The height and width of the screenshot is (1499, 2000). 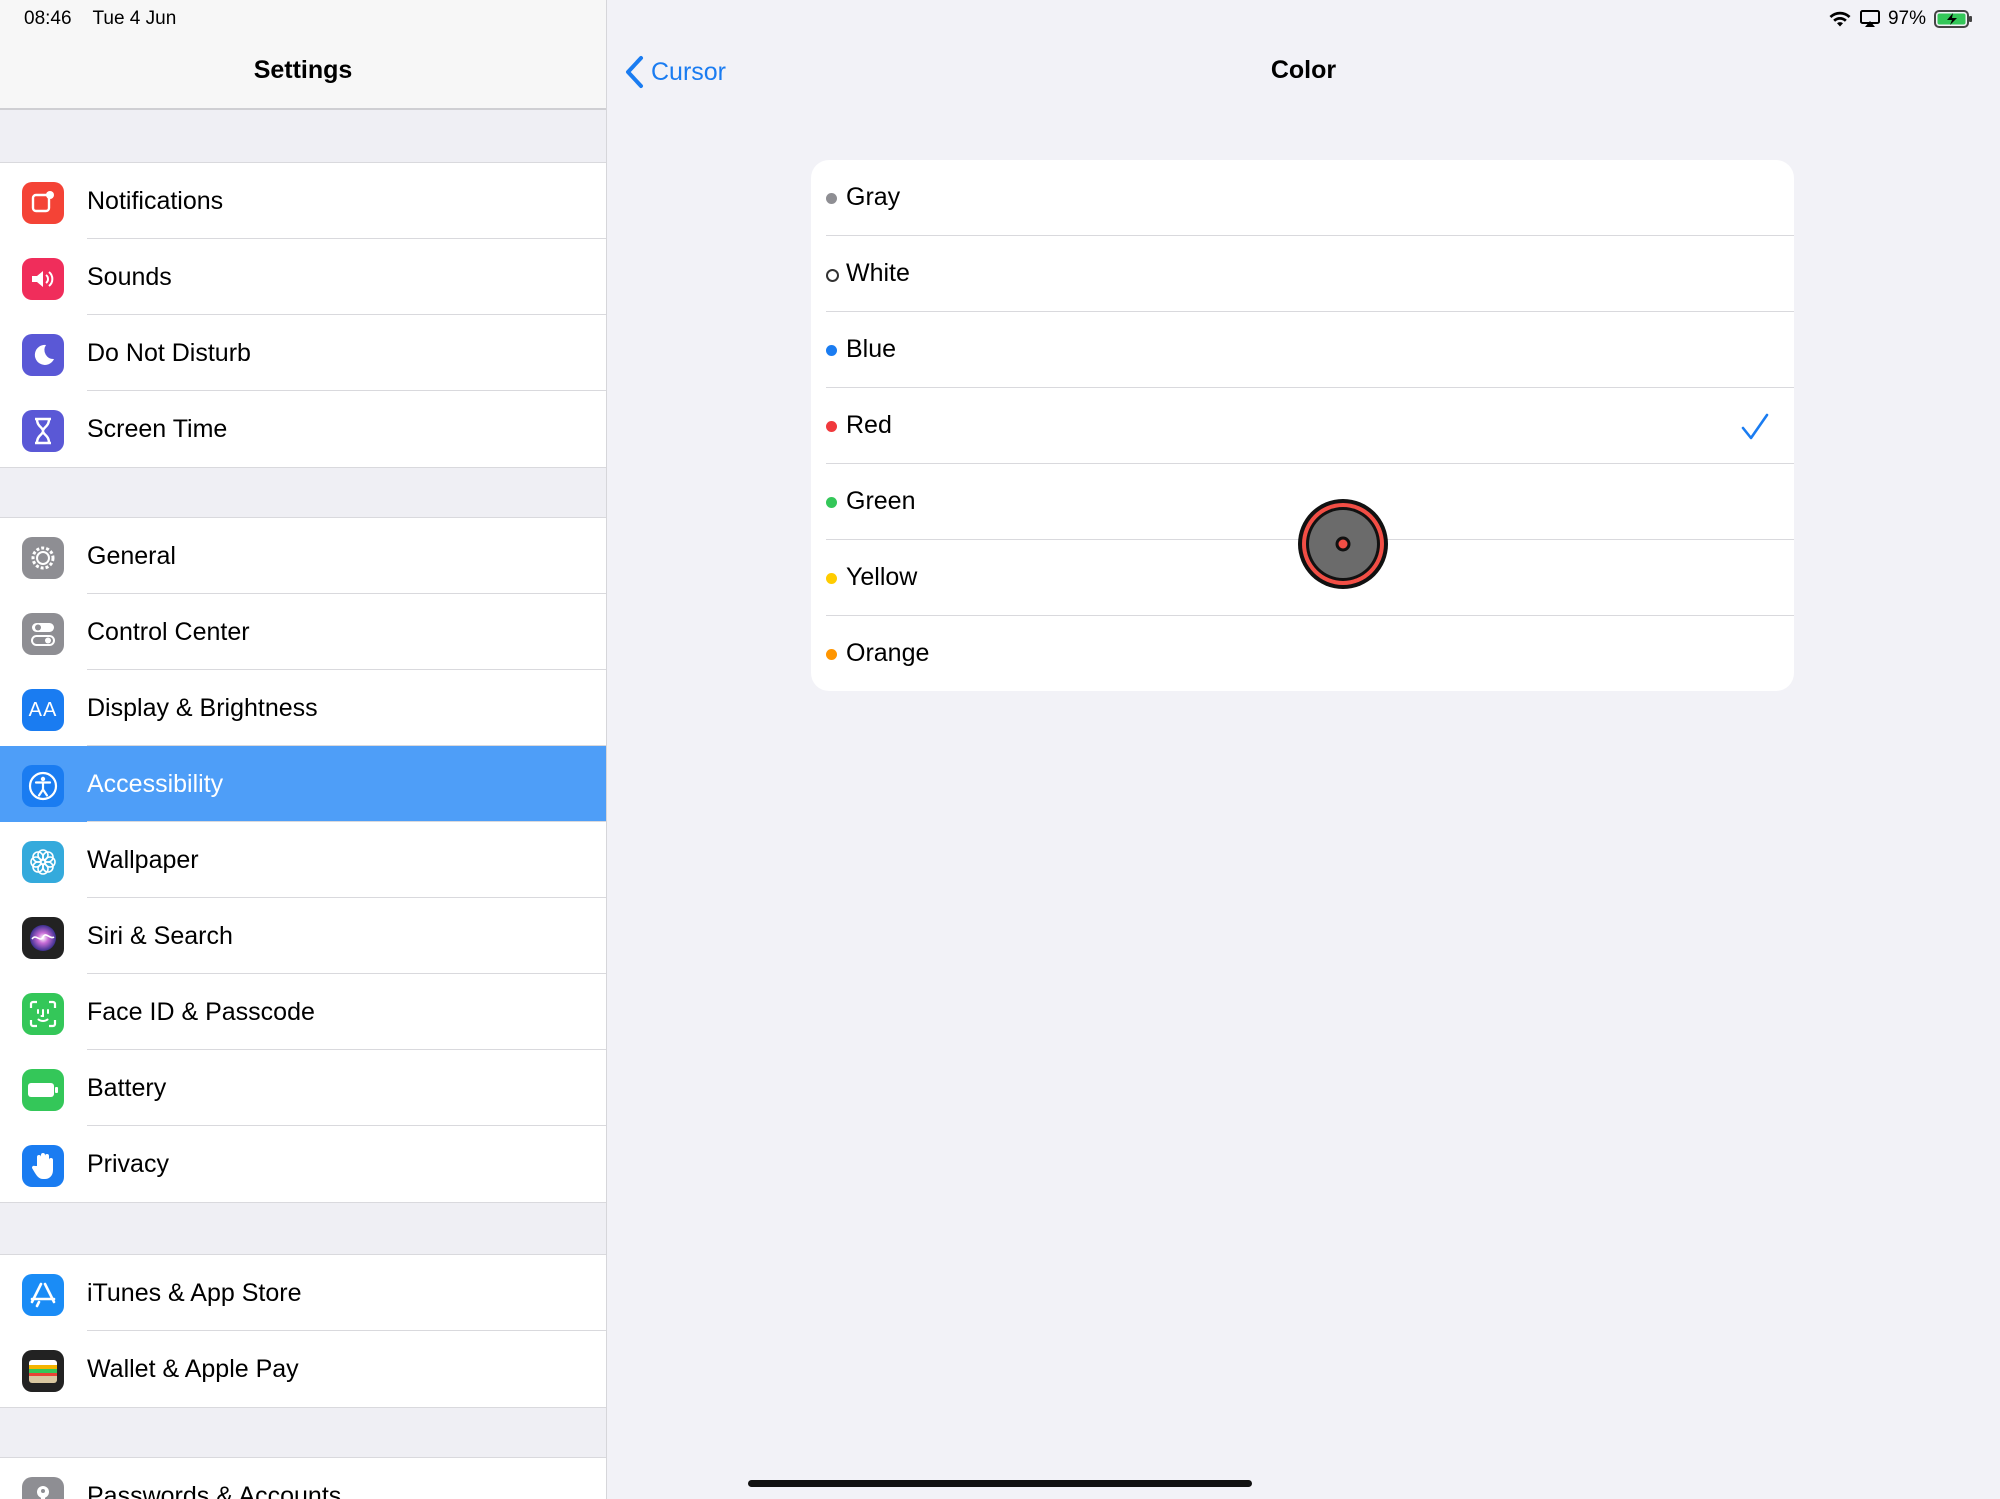 I want to click on sidebar-item-siri-and-search: Siri & Search, so click(x=303, y=936).